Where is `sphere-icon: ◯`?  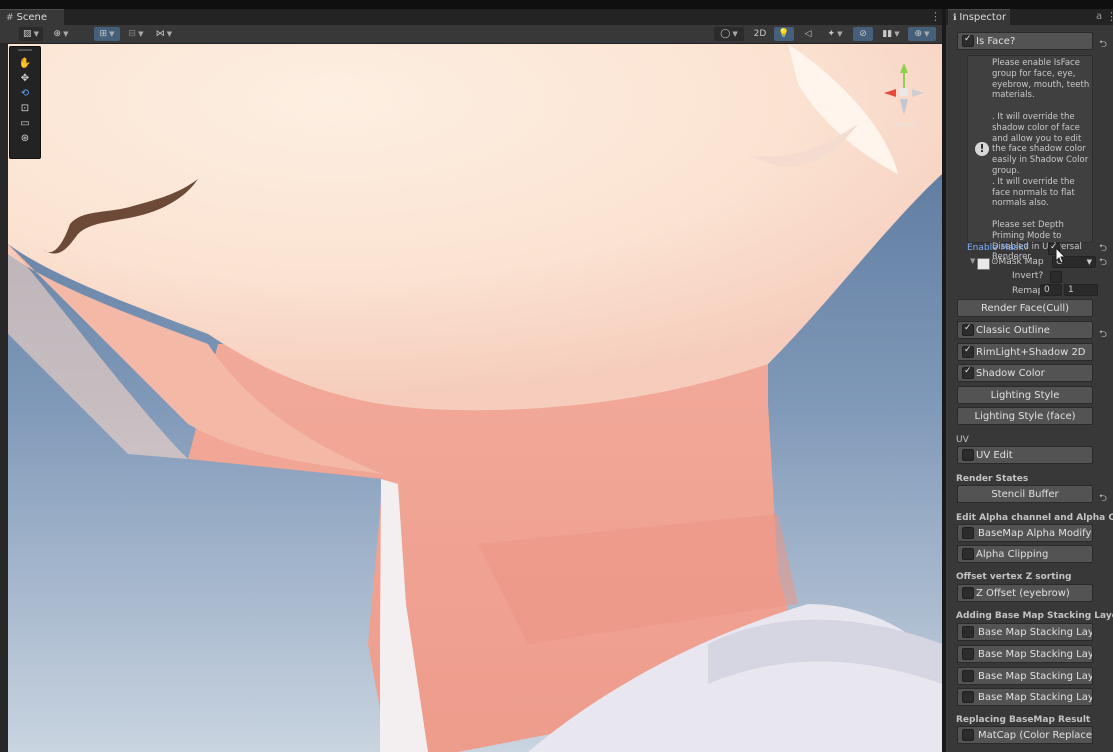
sphere-icon: ◯ is located at coordinates (725, 34).